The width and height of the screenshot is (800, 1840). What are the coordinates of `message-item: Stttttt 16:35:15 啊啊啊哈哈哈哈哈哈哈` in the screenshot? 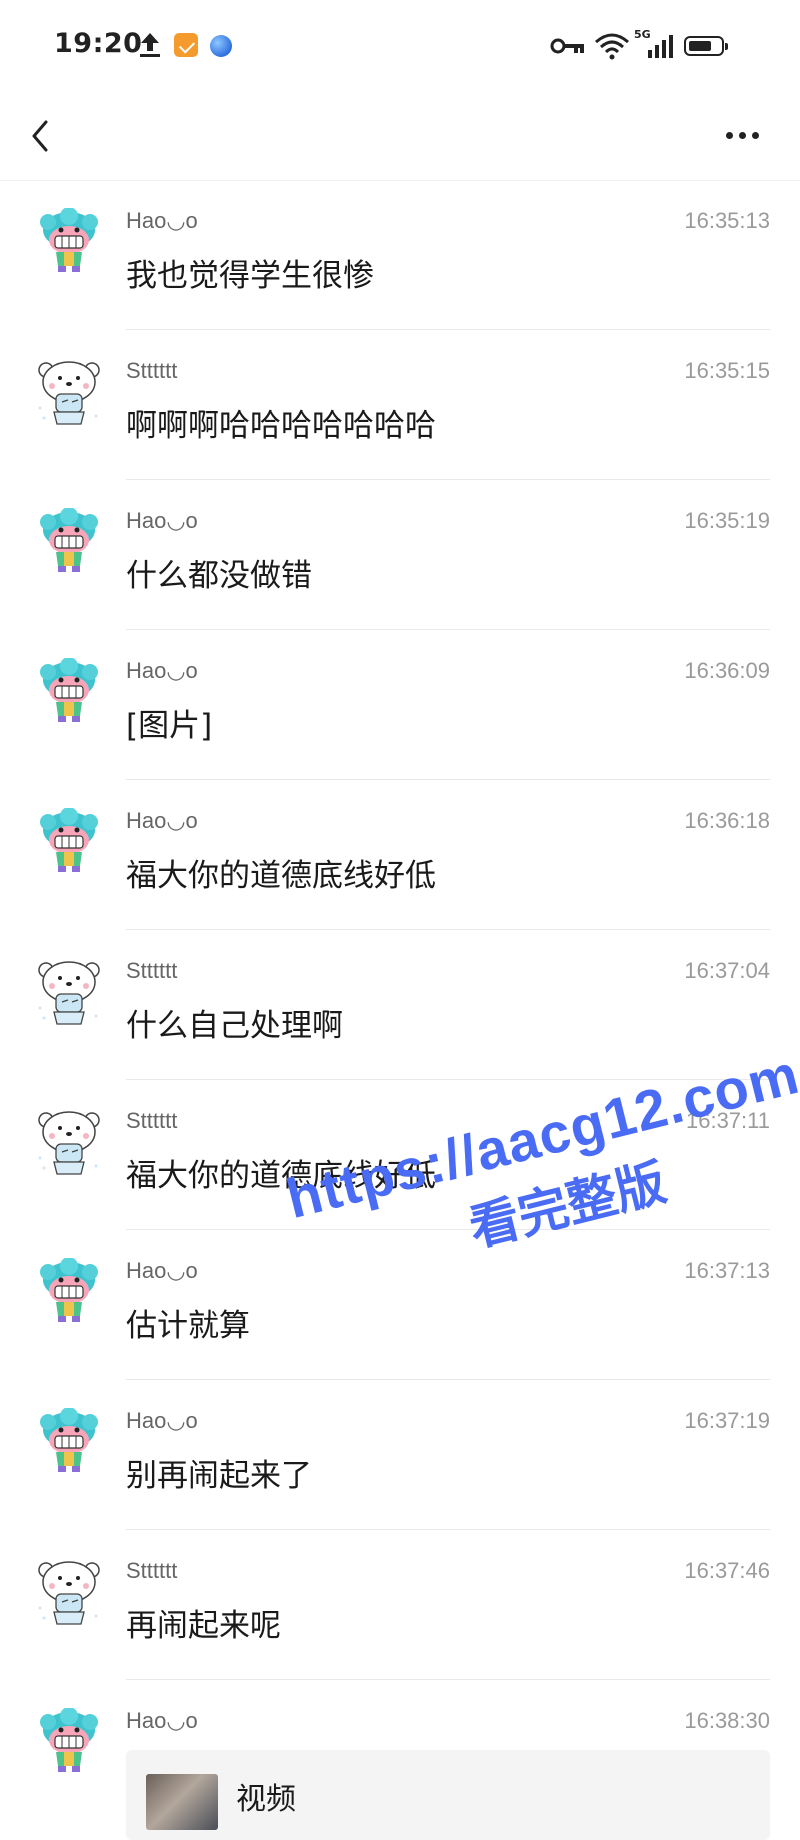 It's located at (400, 405).